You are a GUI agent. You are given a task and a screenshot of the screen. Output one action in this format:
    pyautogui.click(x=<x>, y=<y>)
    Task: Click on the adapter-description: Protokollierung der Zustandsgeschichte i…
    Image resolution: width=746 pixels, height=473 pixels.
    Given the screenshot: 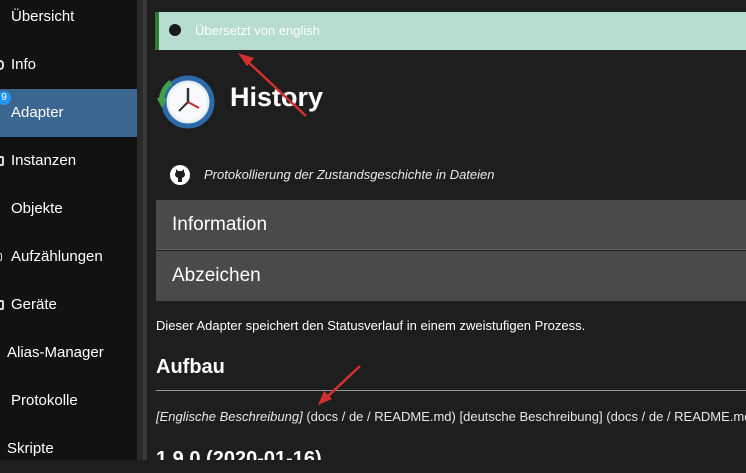 What is the action you would take?
    pyautogui.click(x=349, y=174)
    